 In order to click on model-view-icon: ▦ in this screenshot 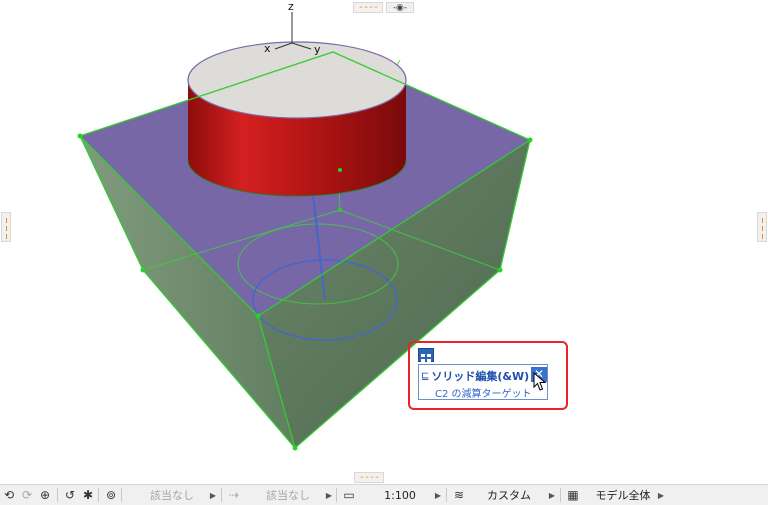, I will do `click(573, 495)`.